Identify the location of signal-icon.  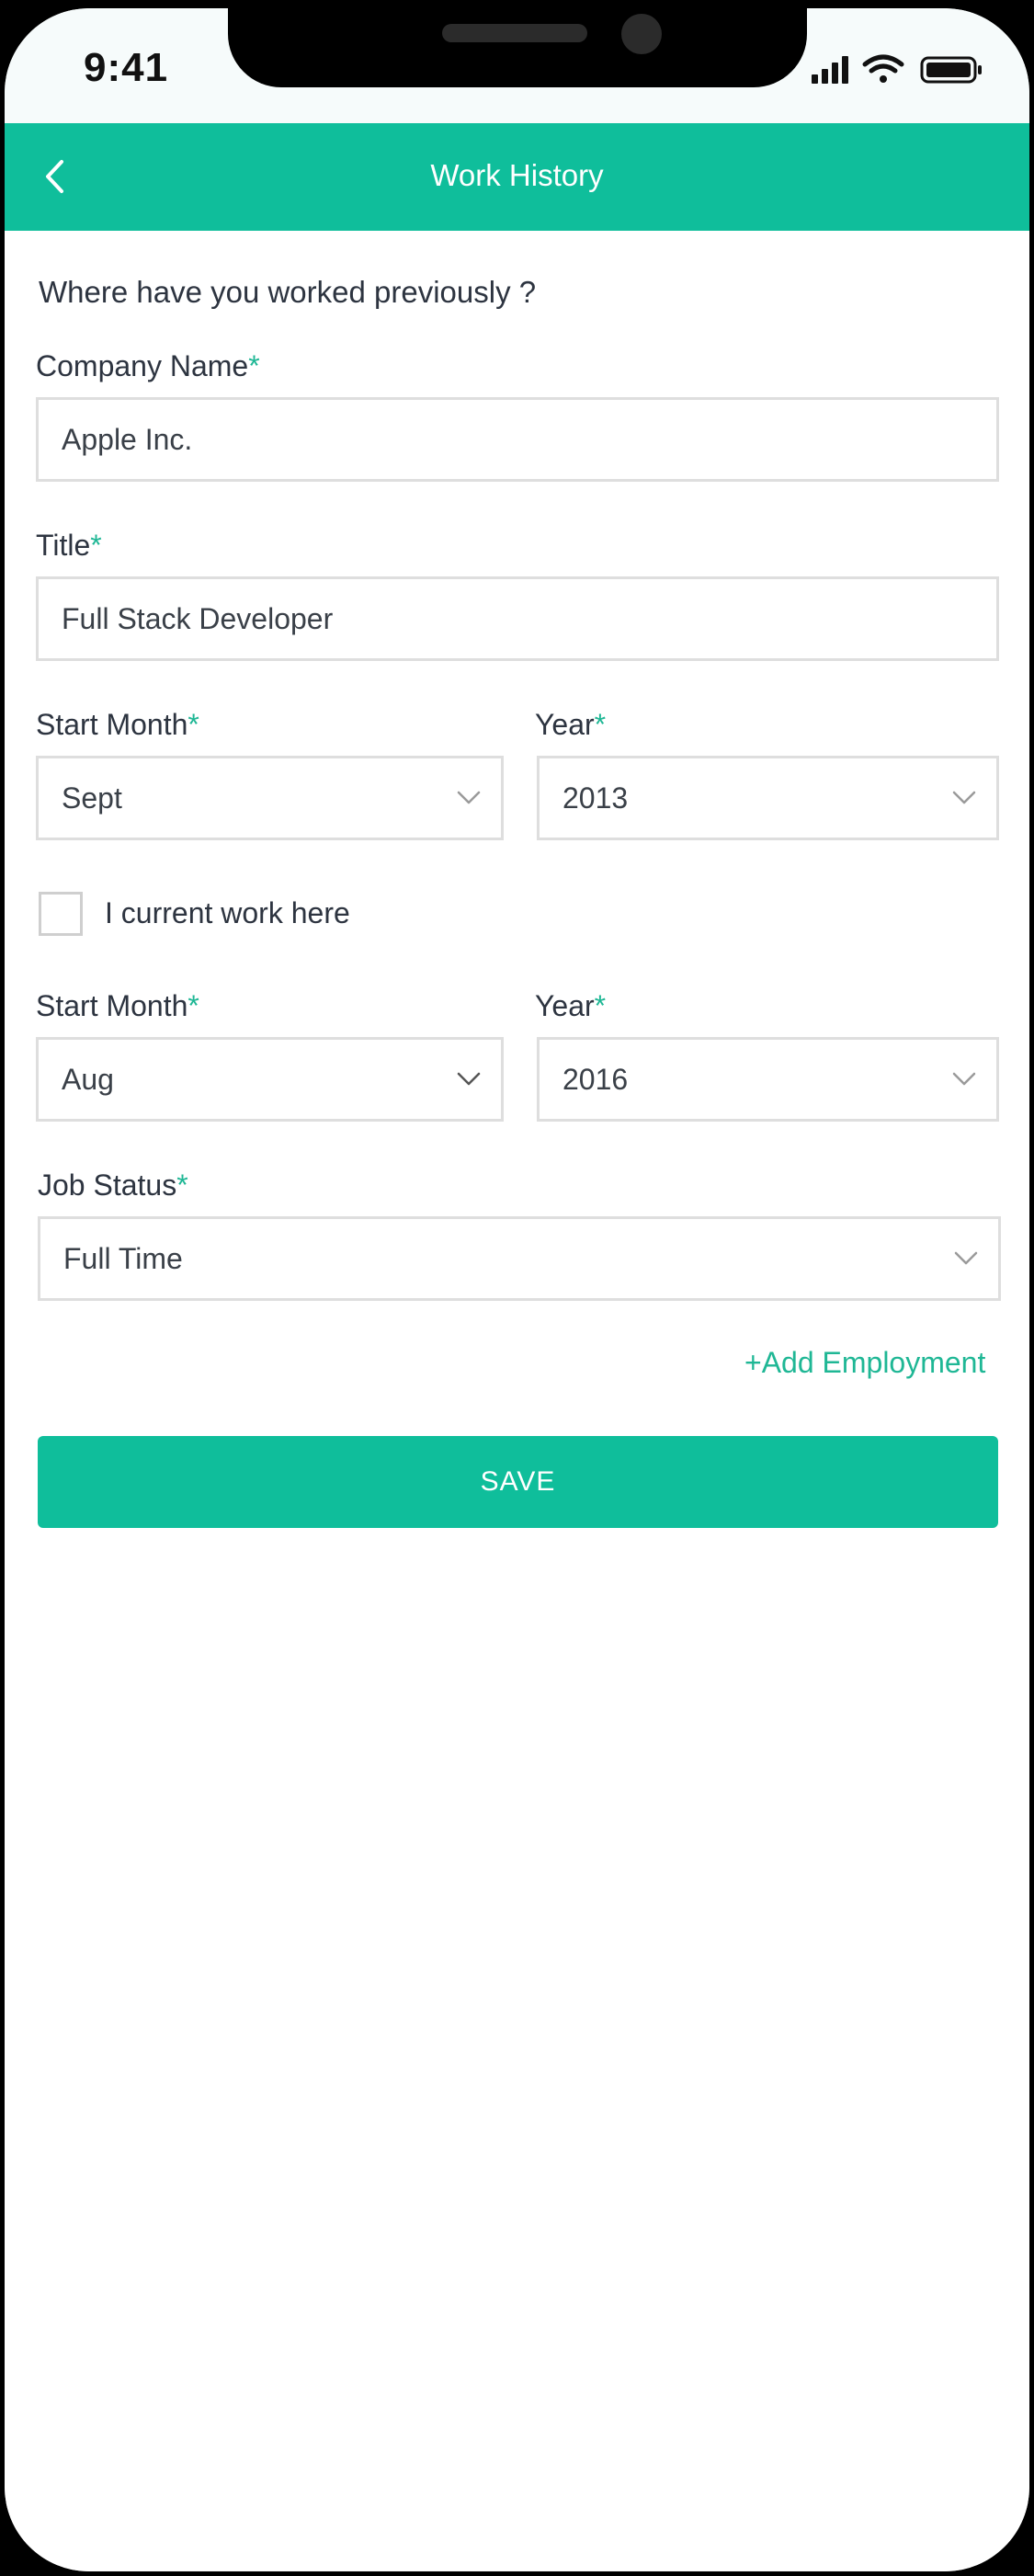
(830, 70).